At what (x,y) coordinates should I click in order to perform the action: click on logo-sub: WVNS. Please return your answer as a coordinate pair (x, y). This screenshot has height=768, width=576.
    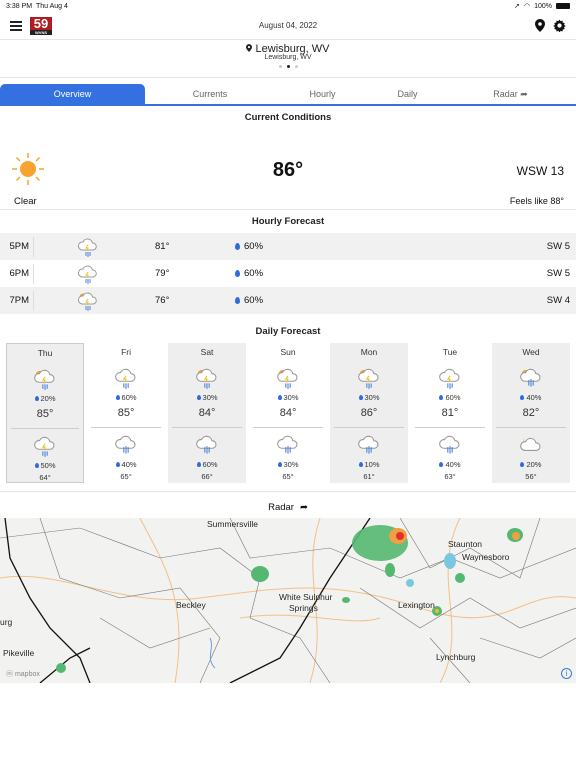
    Looking at the image, I should click on (41, 32).